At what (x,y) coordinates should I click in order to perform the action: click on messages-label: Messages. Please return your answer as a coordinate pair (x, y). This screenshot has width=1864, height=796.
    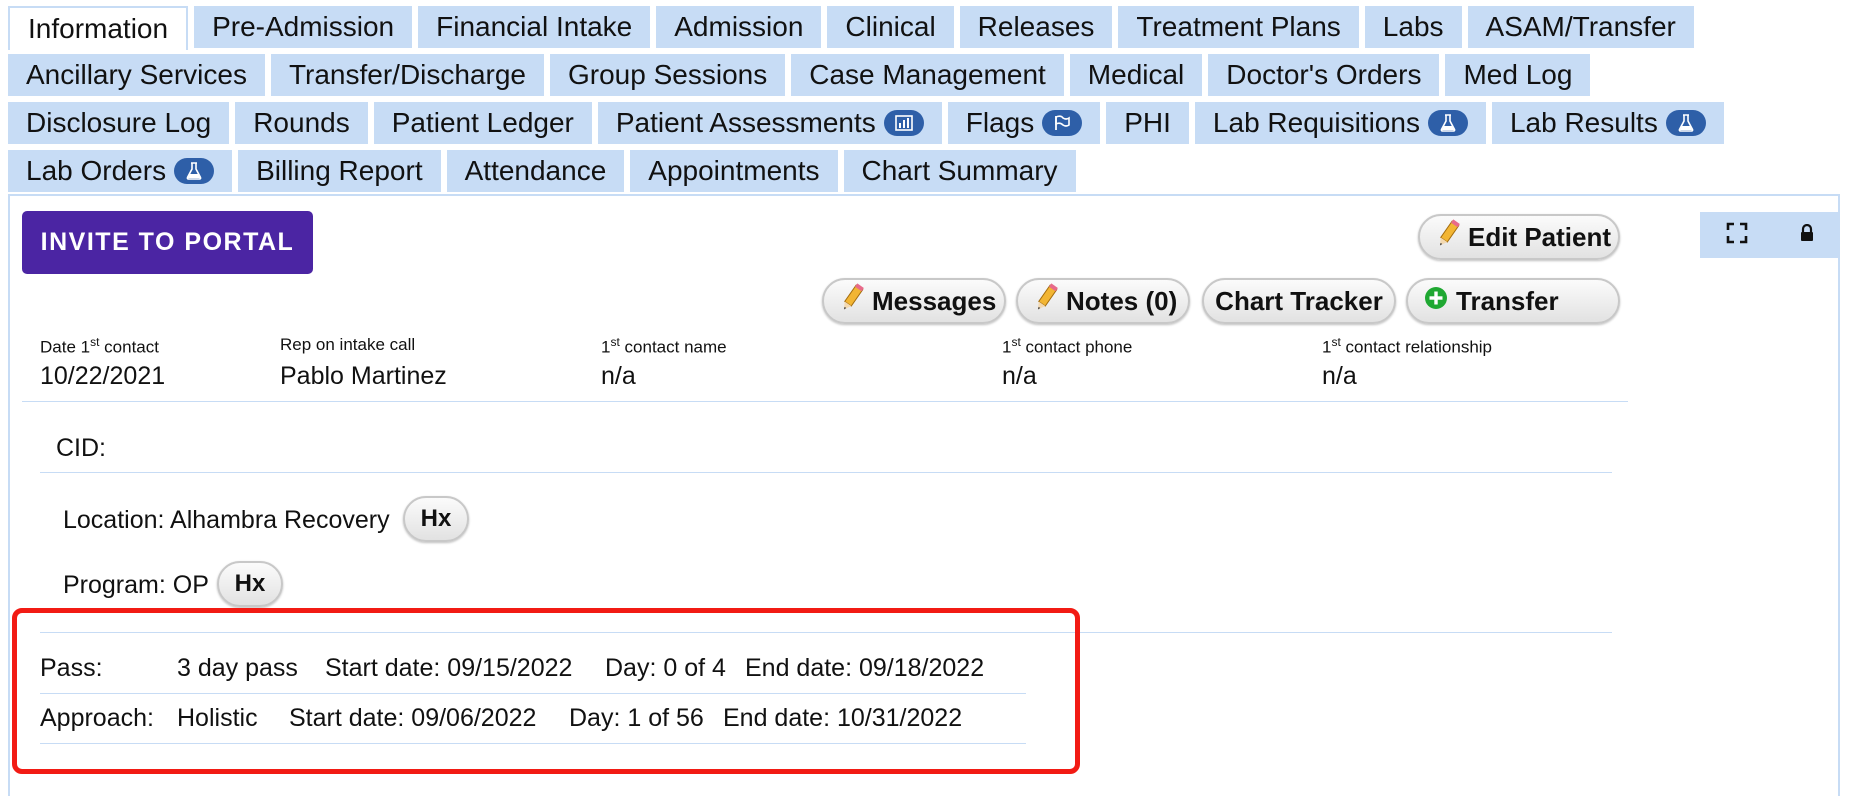
    Looking at the image, I should click on (934, 300).